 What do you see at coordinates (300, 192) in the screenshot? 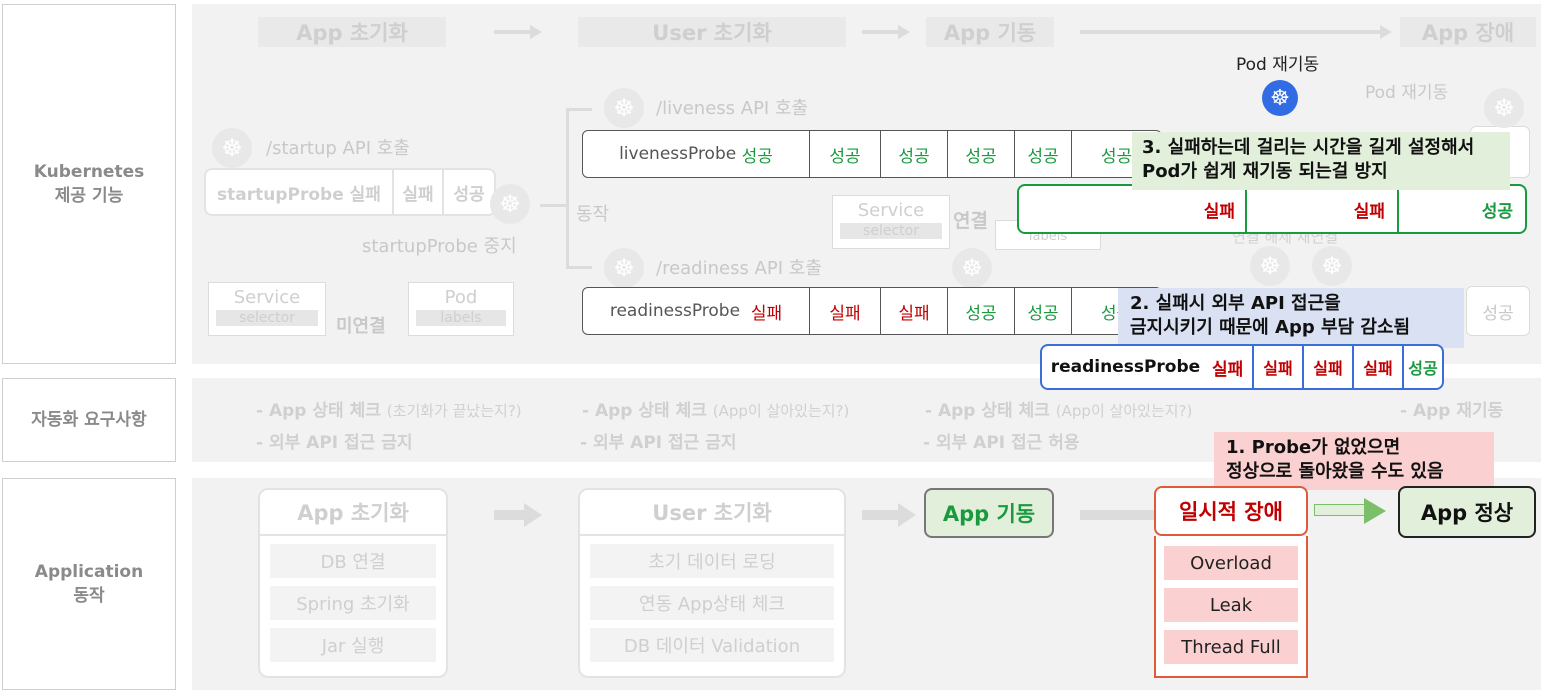
I see `startup-probe-label: startupProbe 실패` at bounding box center [300, 192].